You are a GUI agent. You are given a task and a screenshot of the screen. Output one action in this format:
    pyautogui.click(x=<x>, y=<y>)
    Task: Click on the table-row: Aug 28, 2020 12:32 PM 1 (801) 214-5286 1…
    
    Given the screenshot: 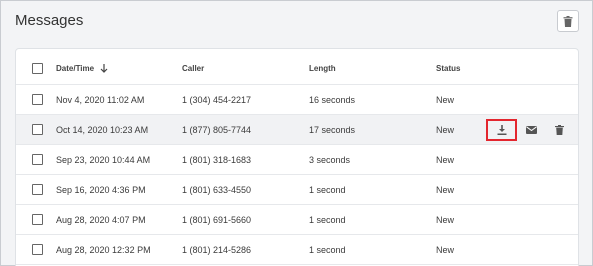 What is the action you would take?
    pyautogui.click(x=297, y=250)
    